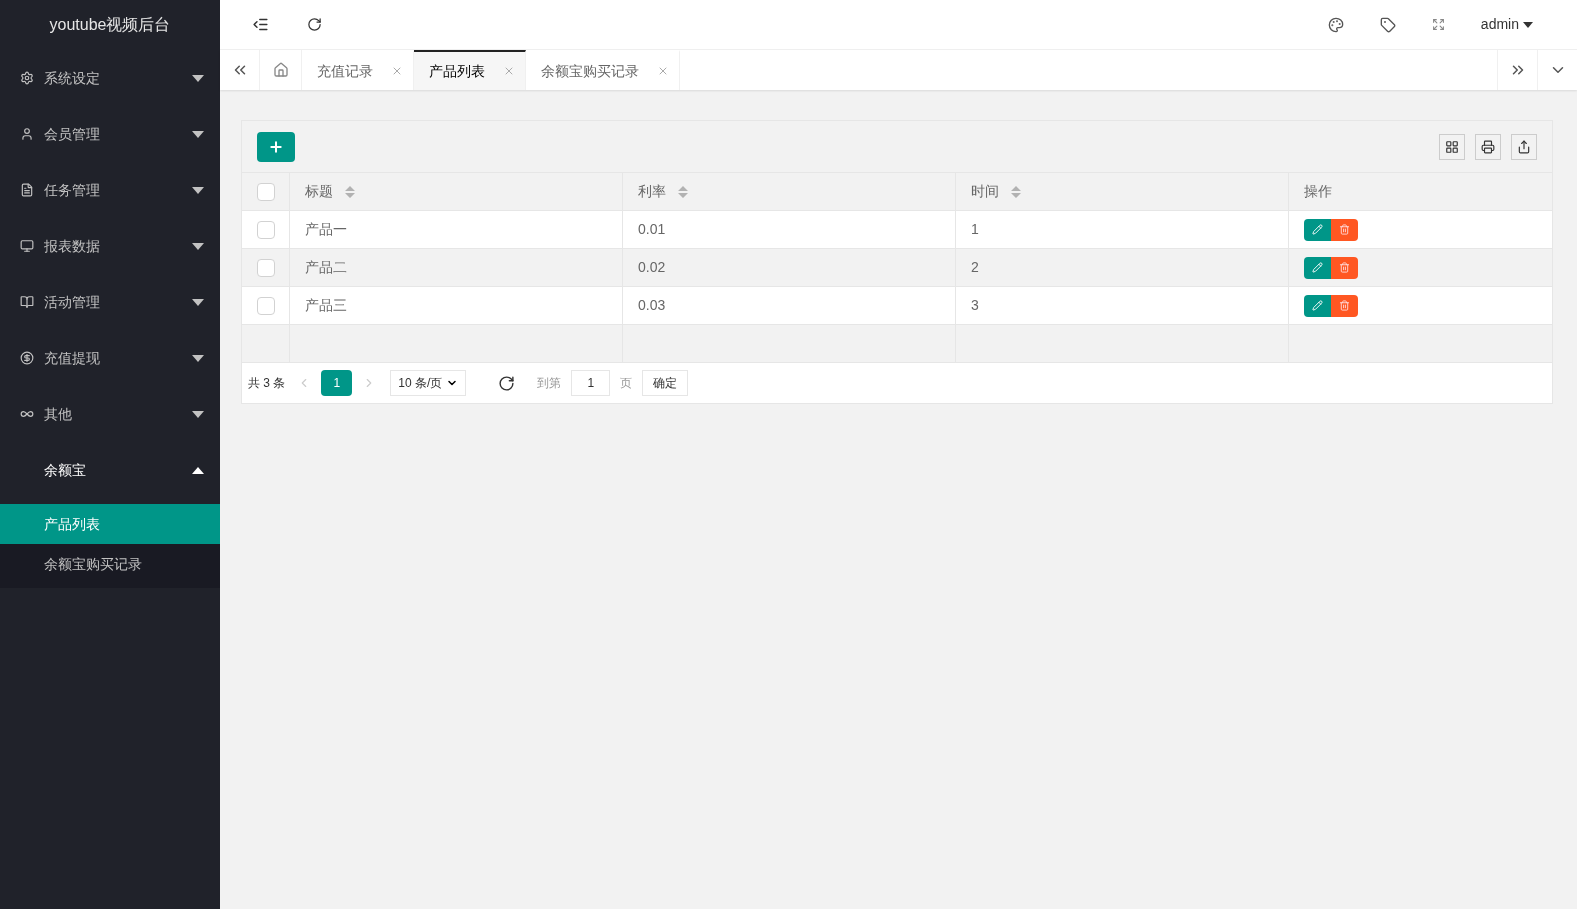  I want to click on sidebar-item: 其他, so click(110, 414).